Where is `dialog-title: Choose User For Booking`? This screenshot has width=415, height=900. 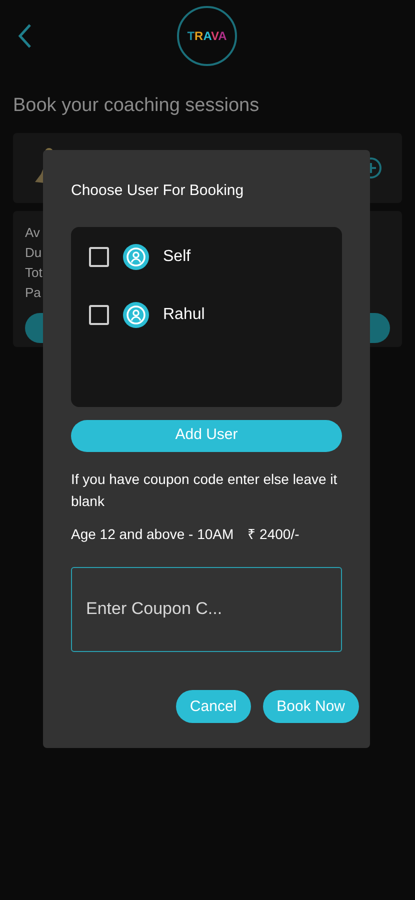
dialog-title: Choose User For Booking is located at coordinates (158, 191).